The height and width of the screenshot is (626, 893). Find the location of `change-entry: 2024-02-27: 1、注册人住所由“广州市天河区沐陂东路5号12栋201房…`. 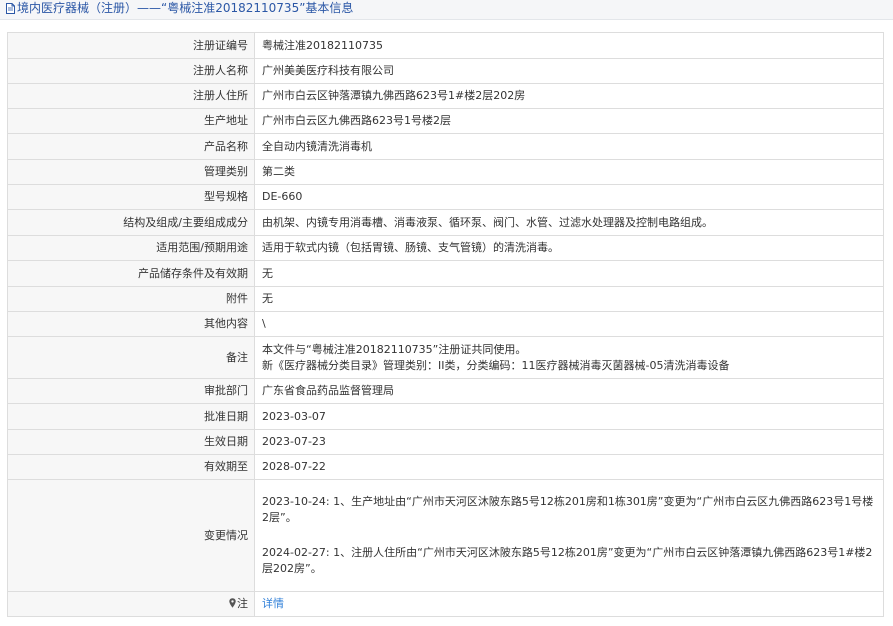

change-entry: 2024-02-27: 1、注册人住所由“广州市天河区沐陂东路5号12栋201房… is located at coordinates (567, 560).